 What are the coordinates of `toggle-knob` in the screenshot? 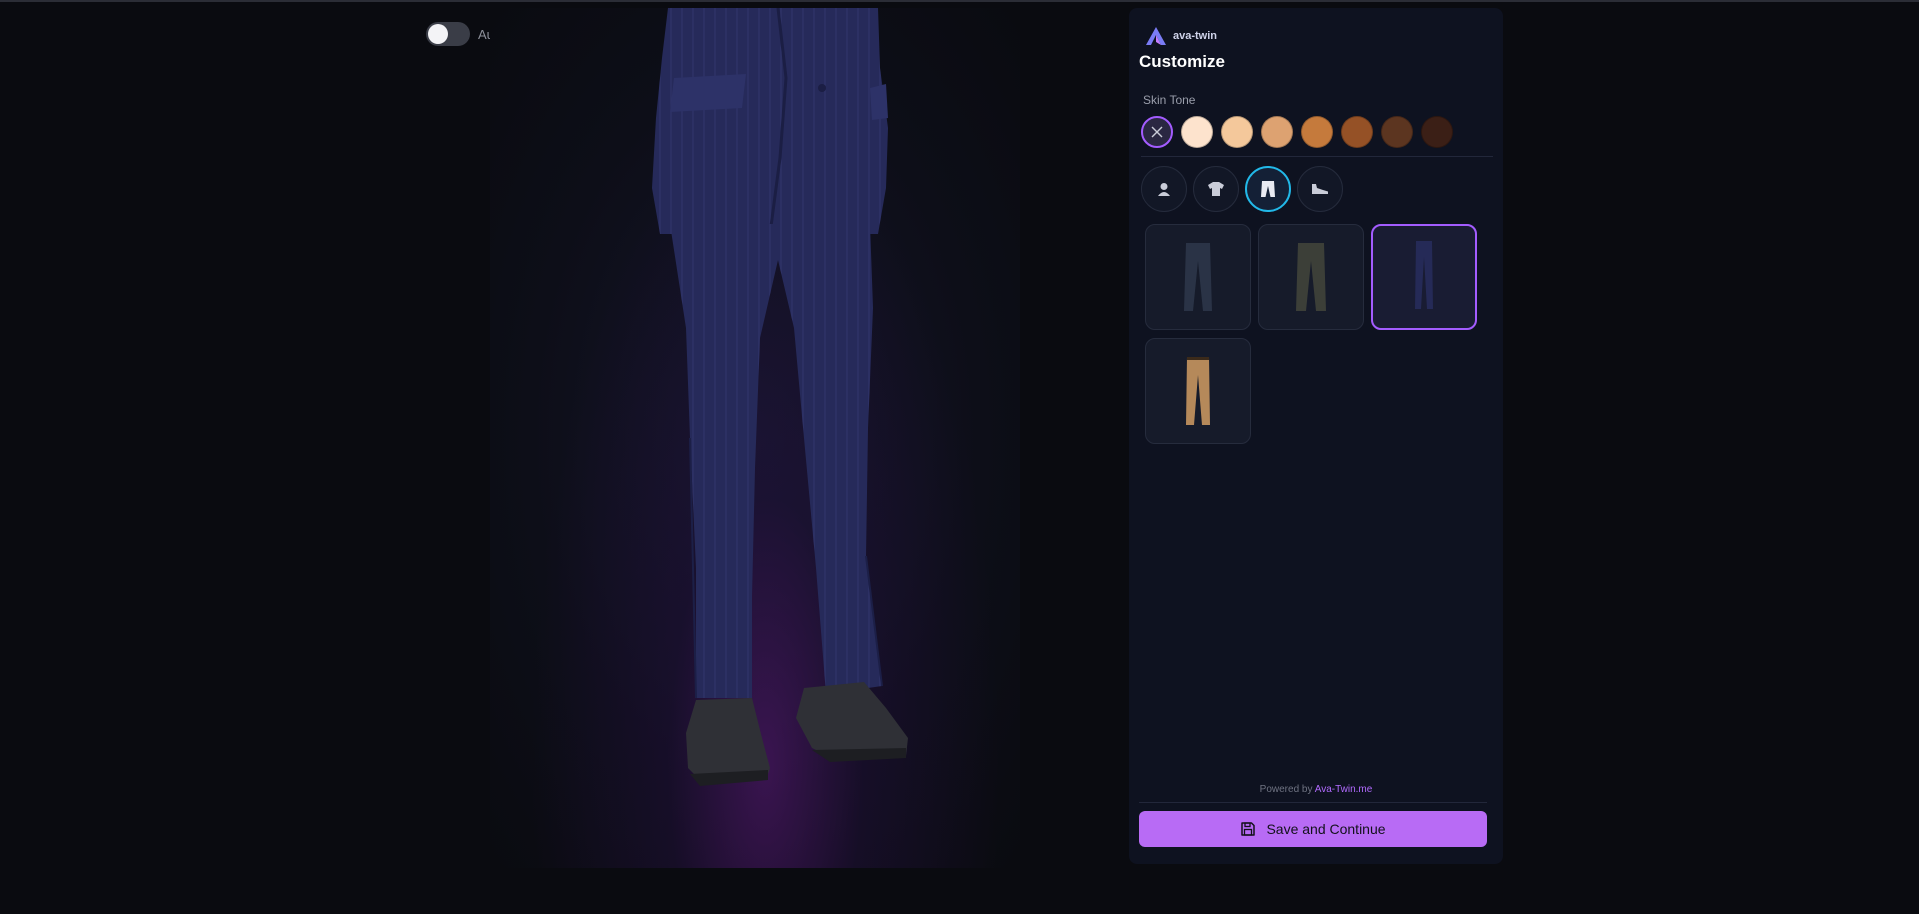 It's located at (438, 34).